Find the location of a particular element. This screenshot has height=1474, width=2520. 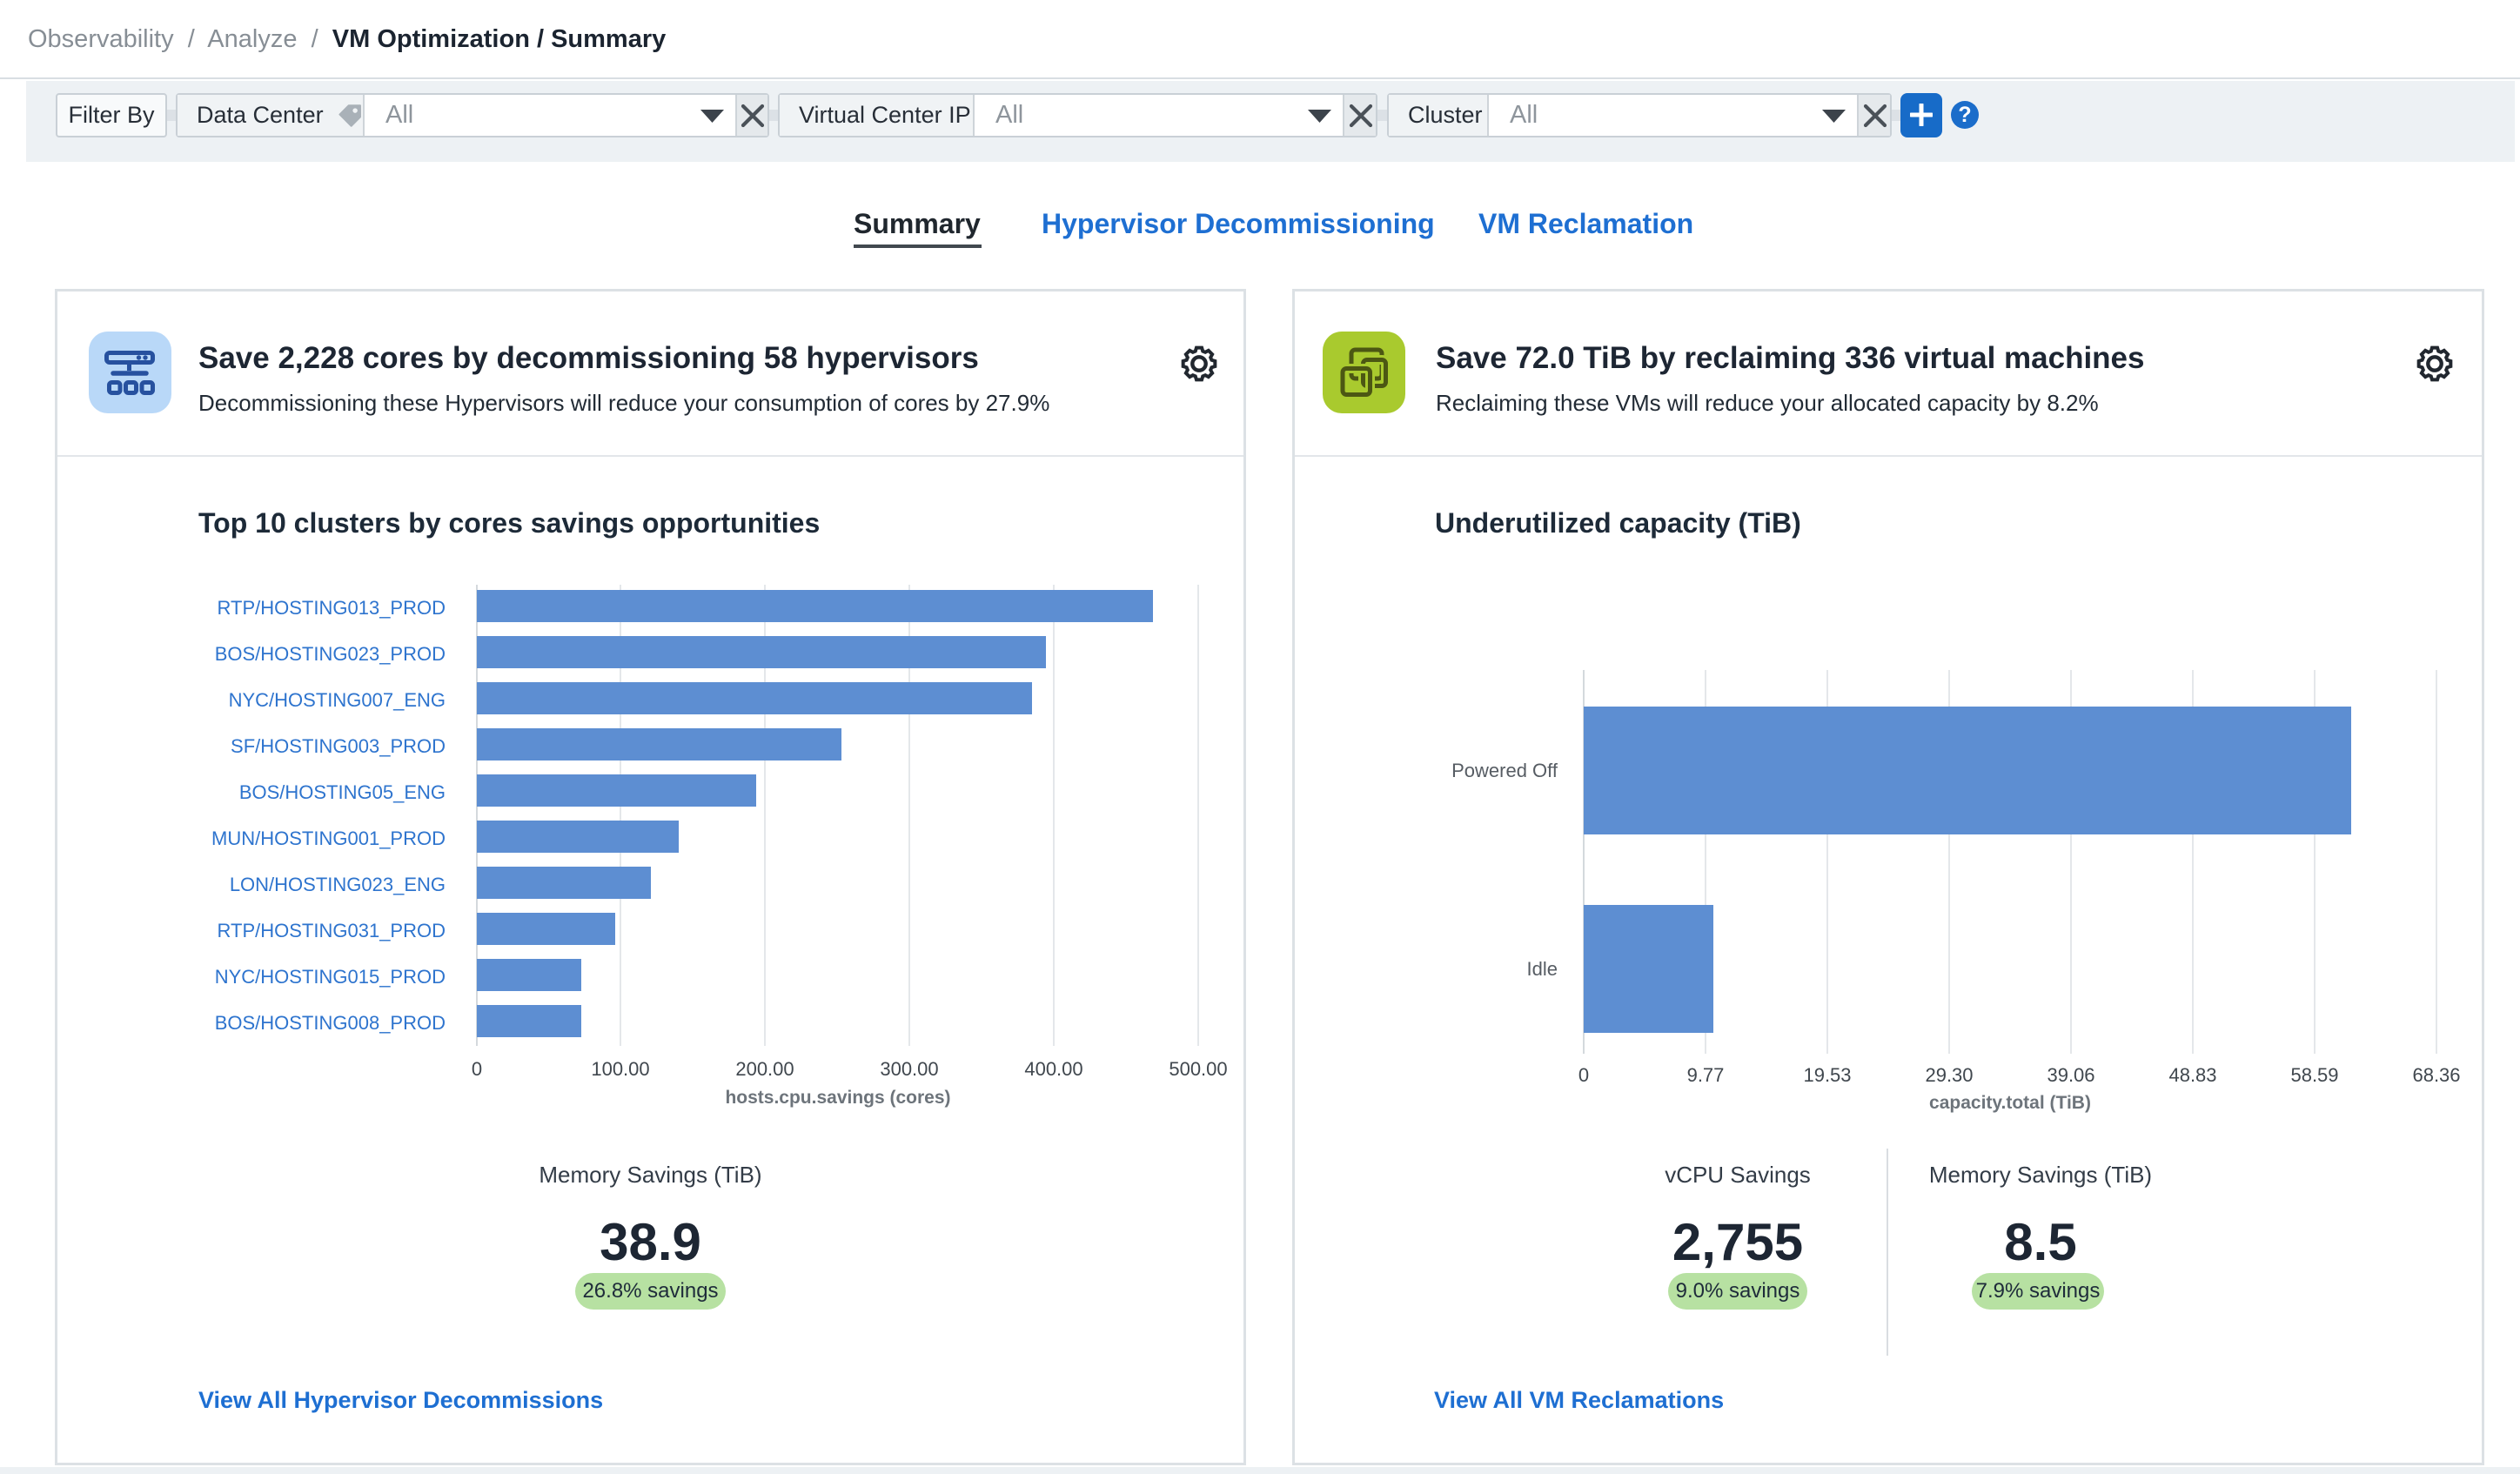

svg-text: 58.59 is located at coordinates (2314, 1075).